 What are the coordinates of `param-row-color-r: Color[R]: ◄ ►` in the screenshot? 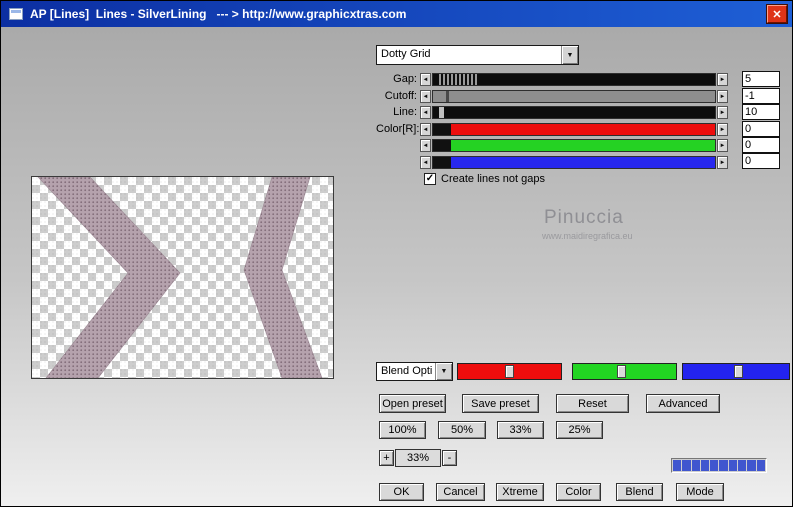 It's located at (552, 129).